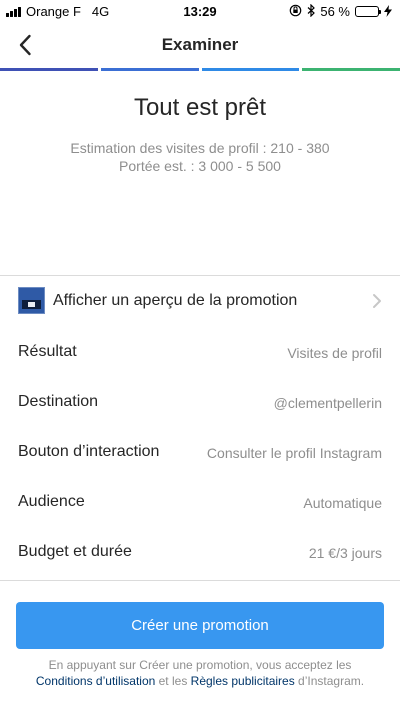  I want to click on detail-label: Destination, so click(58, 401).